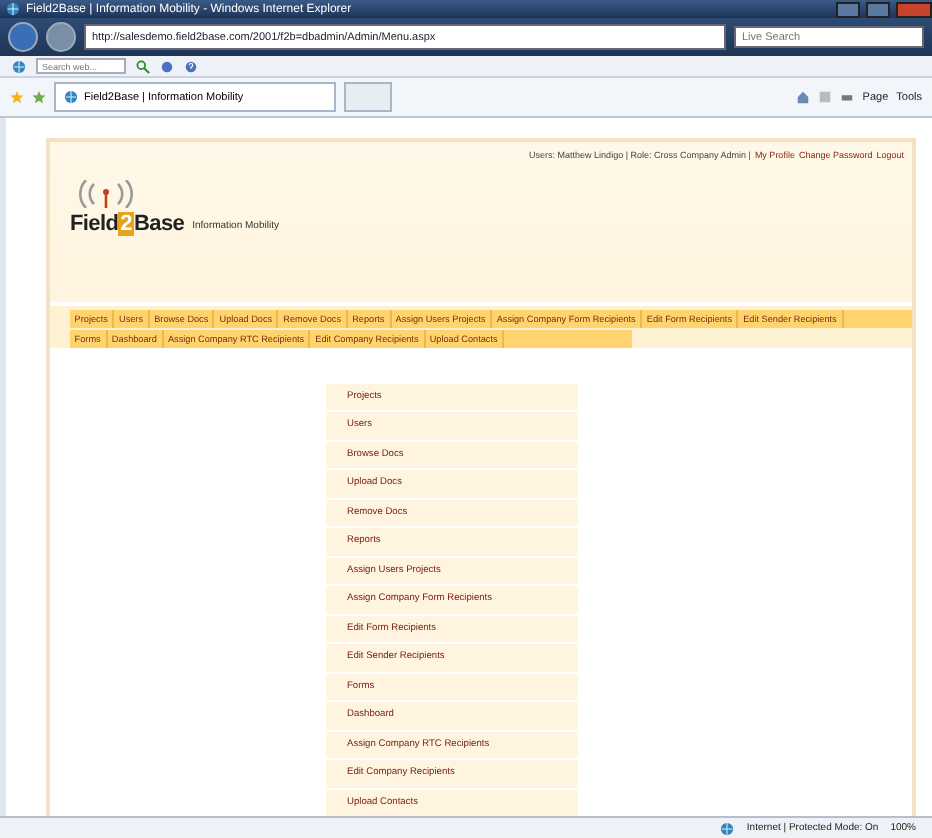 The width and height of the screenshot is (932, 838). What do you see at coordinates (878, 9) in the screenshot?
I see `maximize-button` at bounding box center [878, 9].